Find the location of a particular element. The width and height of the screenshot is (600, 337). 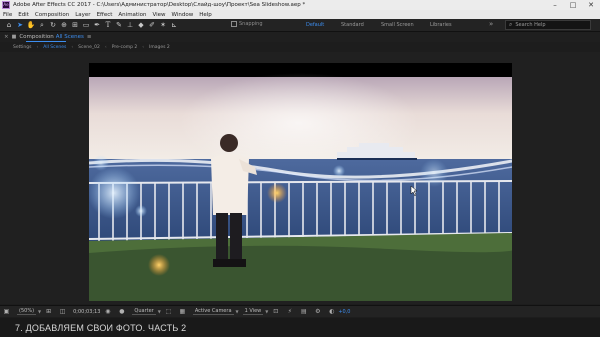

brush-tool-icon: ✎ is located at coordinates (119, 25).